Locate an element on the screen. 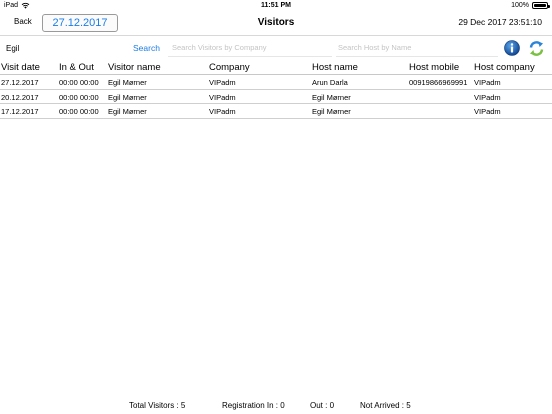  info-icon is located at coordinates (512, 48).